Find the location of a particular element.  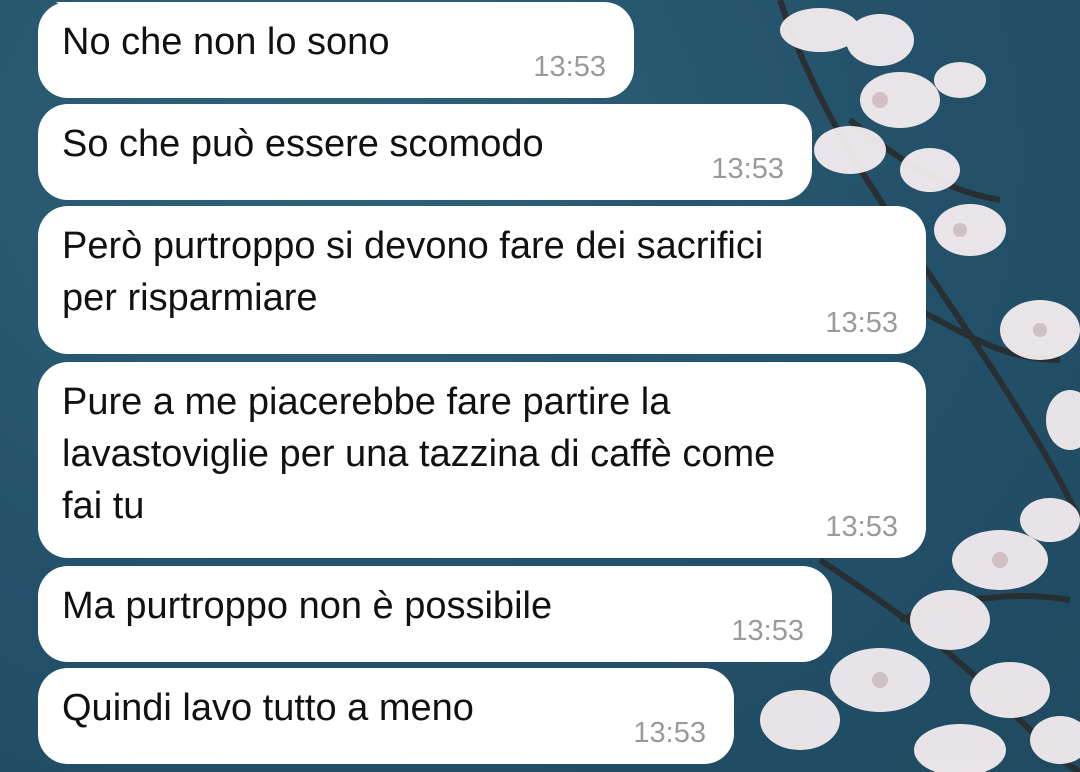

message-text: Ma purtroppo non è possibile is located at coordinates (307, 606).